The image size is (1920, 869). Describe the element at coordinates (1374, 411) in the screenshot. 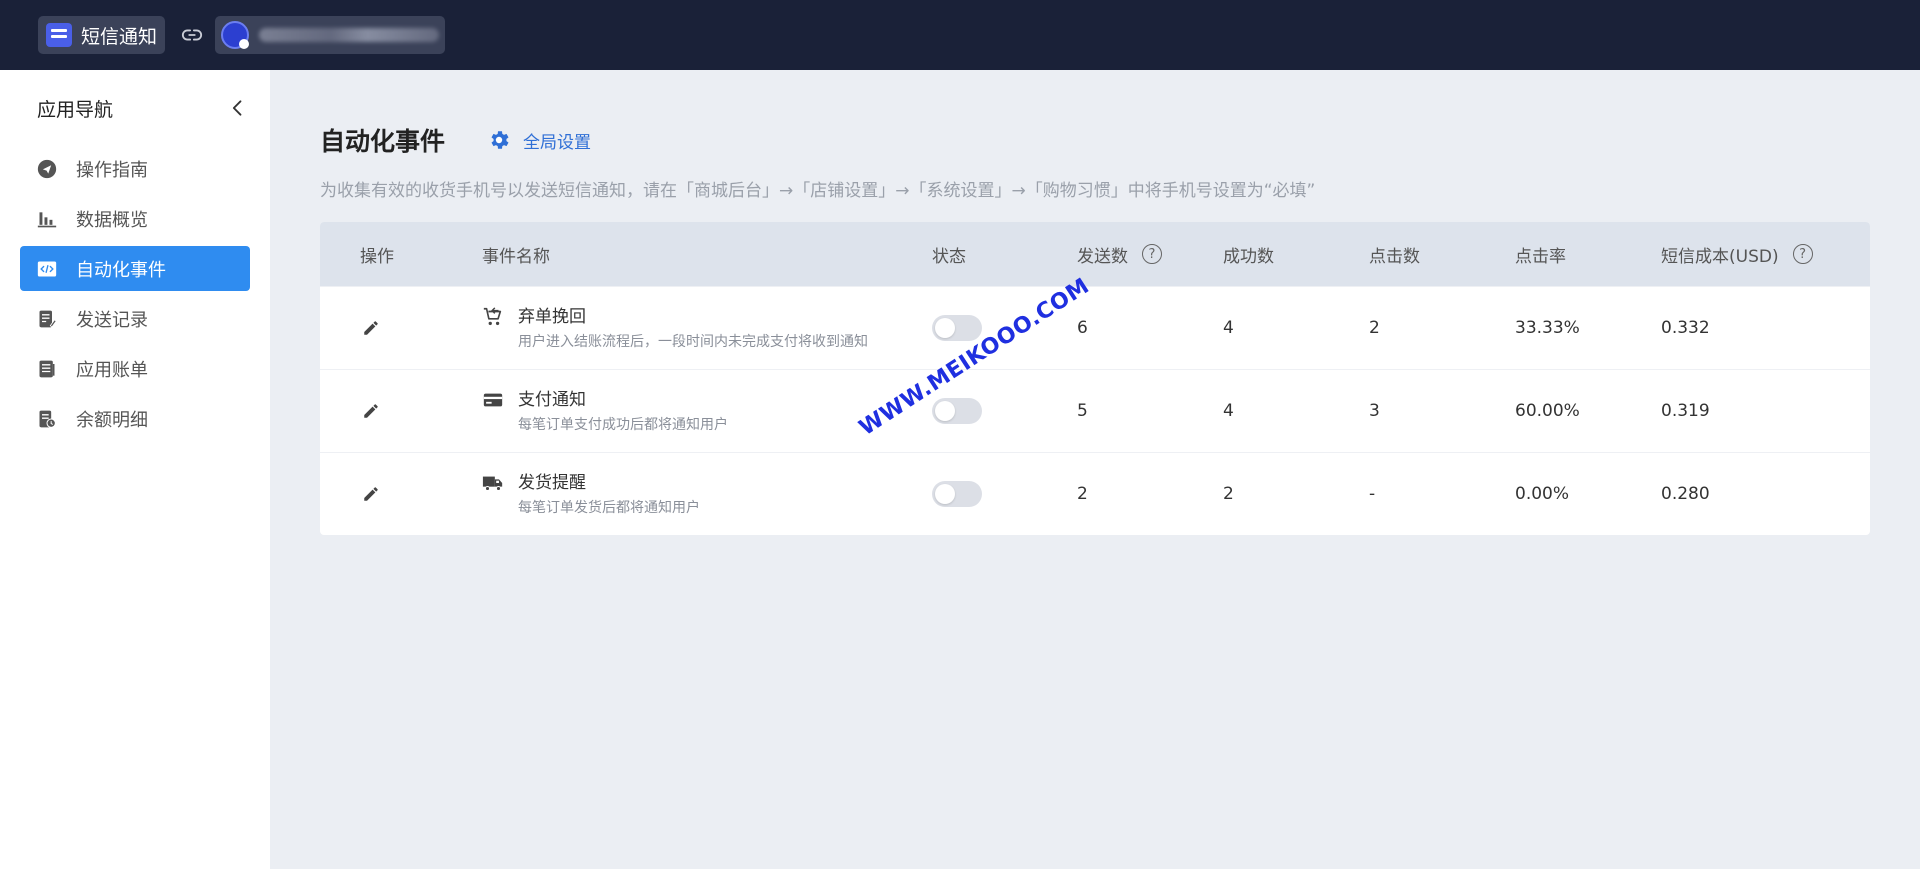

I see `clicks-cell: 3` at that location.